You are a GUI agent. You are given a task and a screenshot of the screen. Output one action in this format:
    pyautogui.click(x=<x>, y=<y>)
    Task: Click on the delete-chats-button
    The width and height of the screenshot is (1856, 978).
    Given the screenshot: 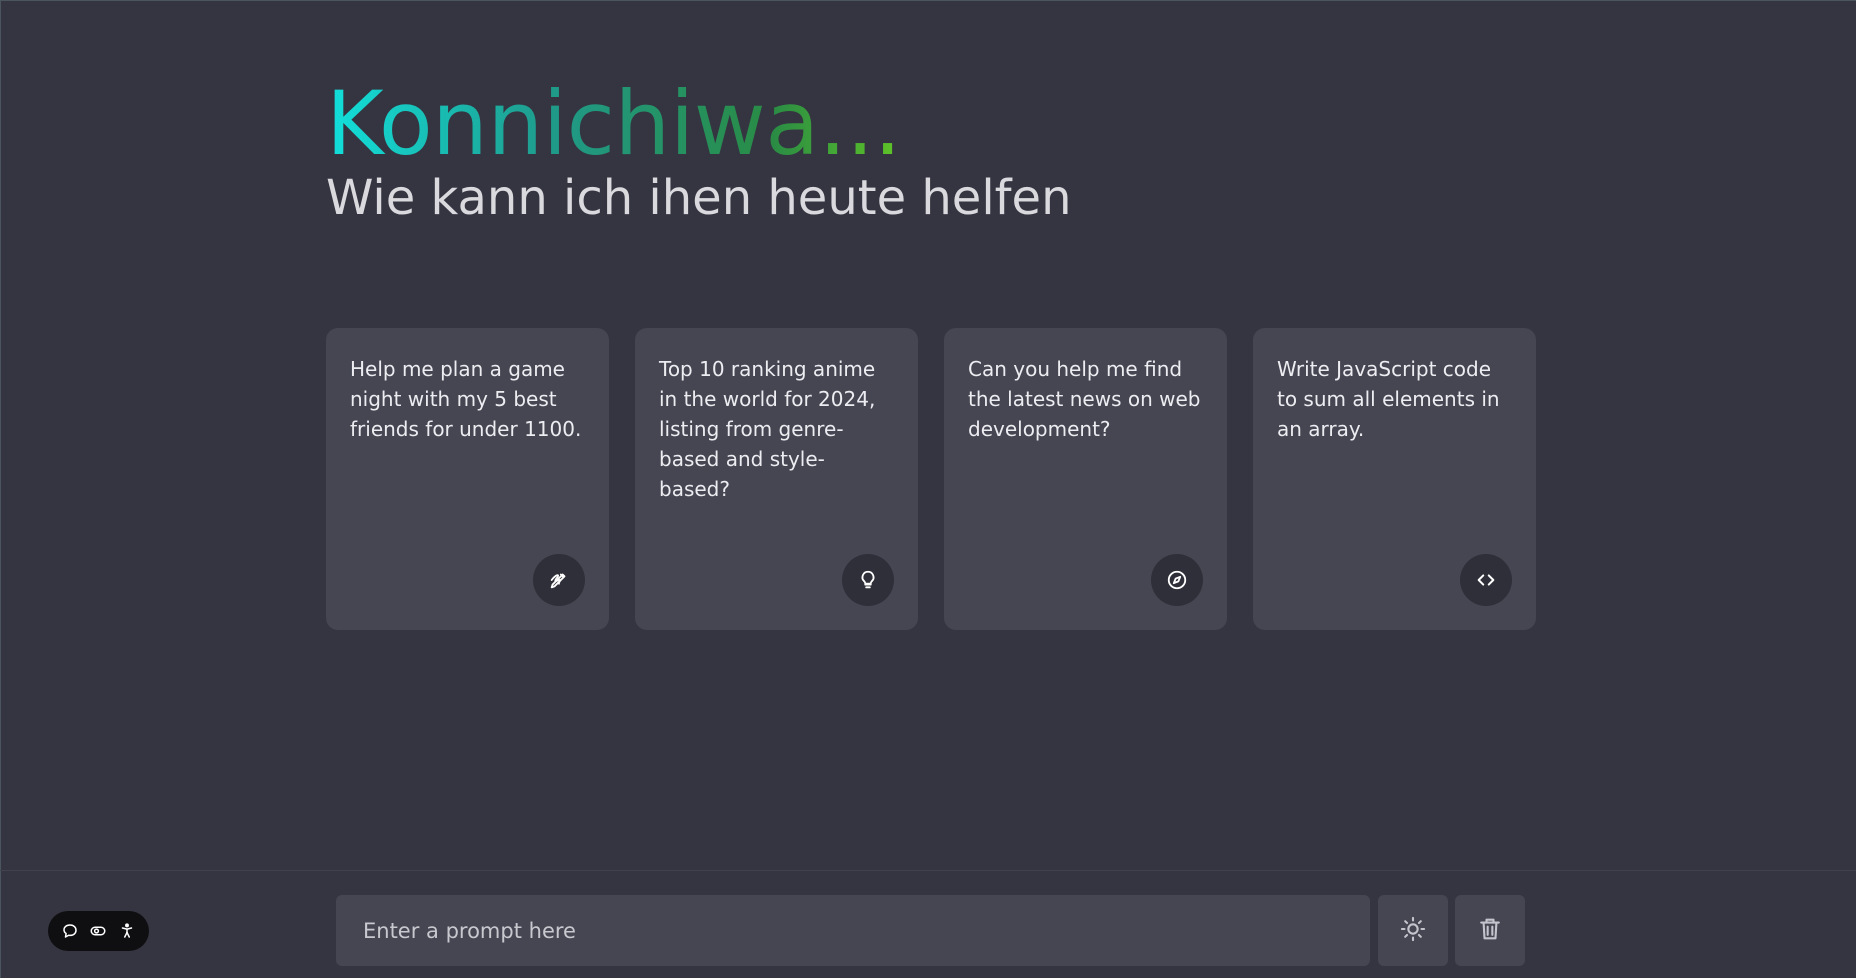 What is the action you would take?
    pyautogui.click(x=1490, y=930)
    